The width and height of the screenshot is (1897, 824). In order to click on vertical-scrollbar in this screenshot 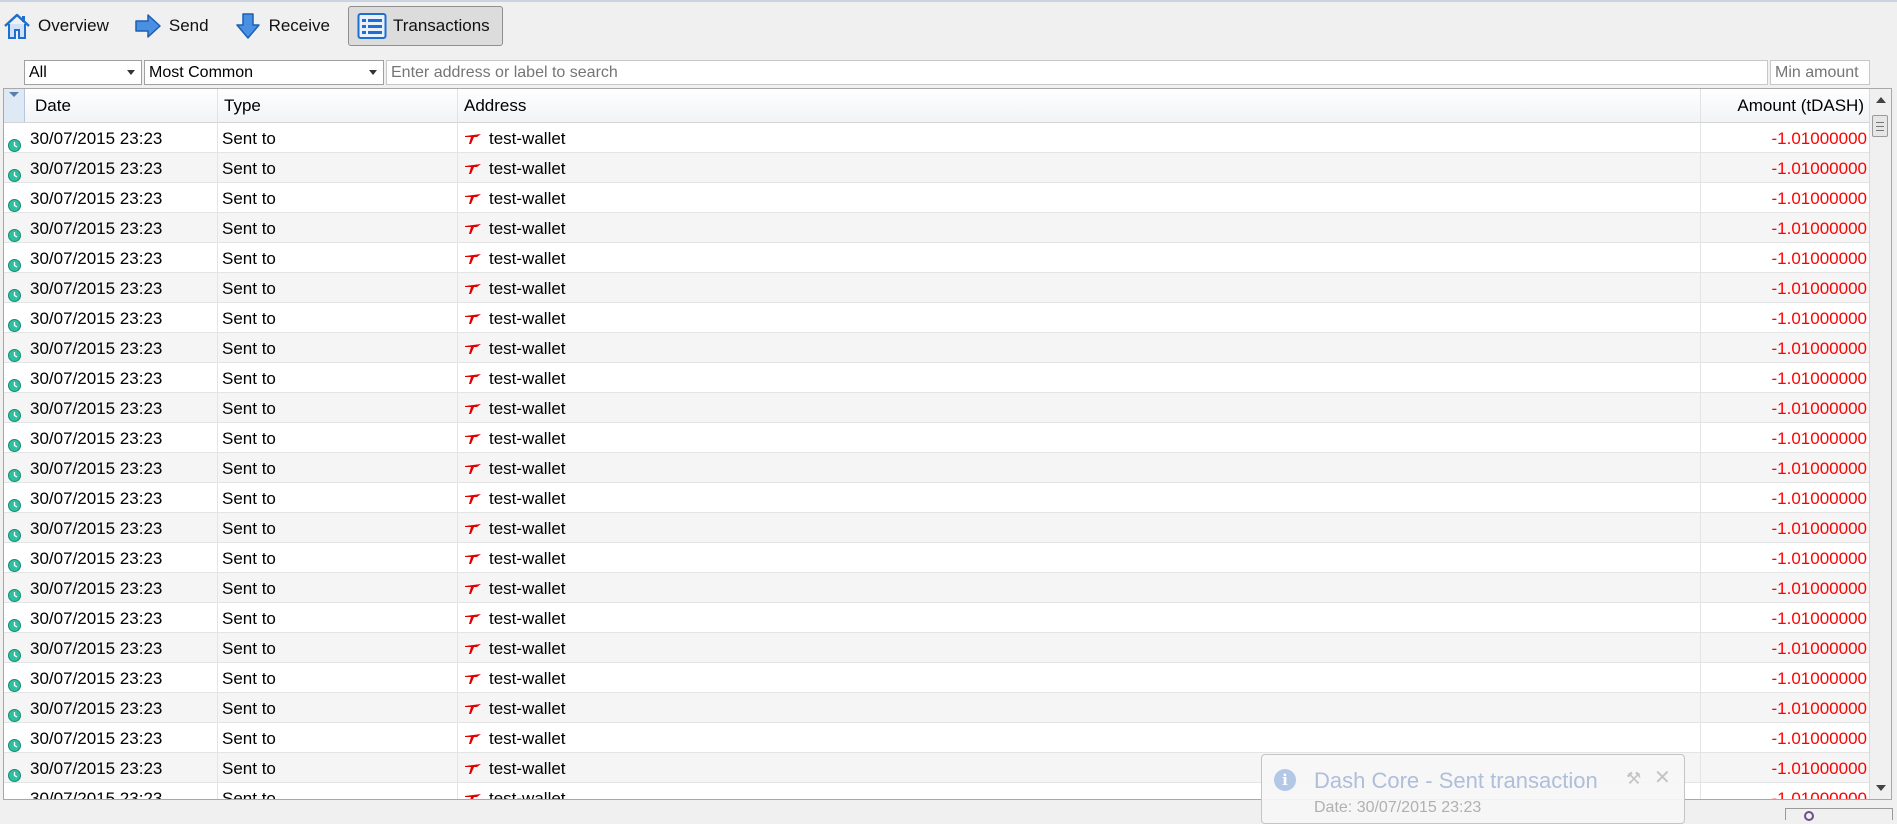, I will do `click(1880, 444)`.